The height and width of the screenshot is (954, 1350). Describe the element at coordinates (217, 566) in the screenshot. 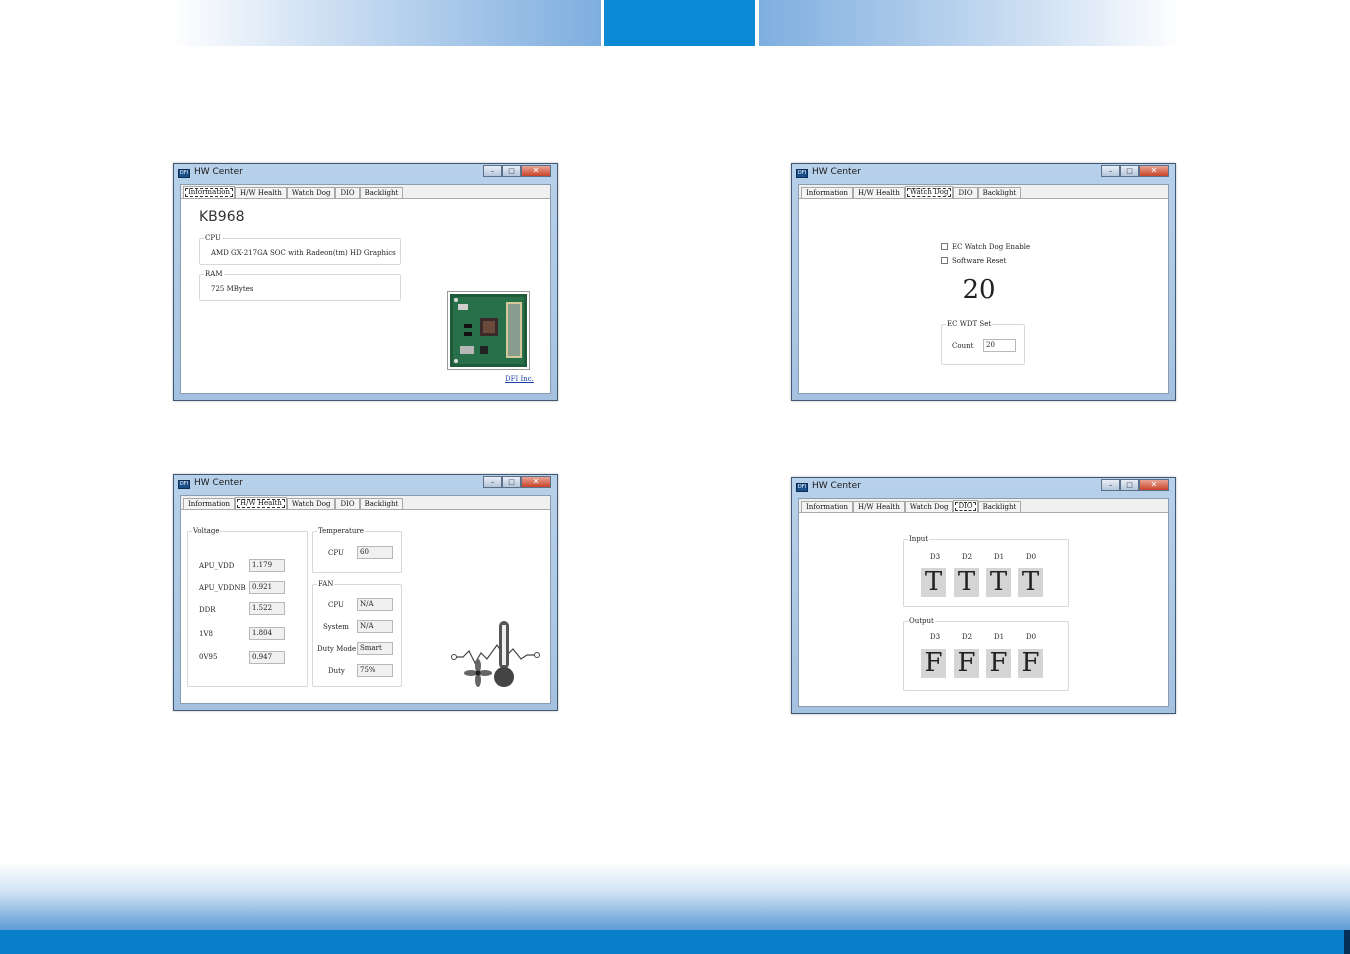

I see `voltage-label: APU_VDD` at that location.